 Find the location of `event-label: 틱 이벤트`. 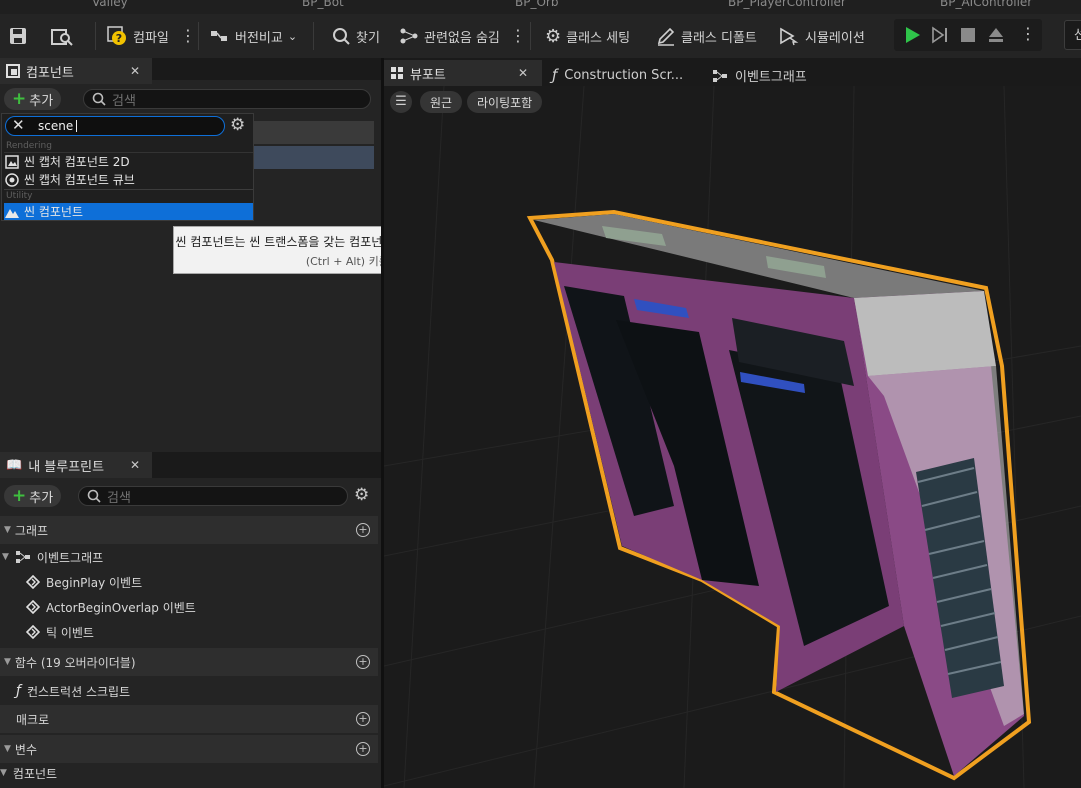

event-label: 틱 이벤트 is located at coordinates (70, 632).